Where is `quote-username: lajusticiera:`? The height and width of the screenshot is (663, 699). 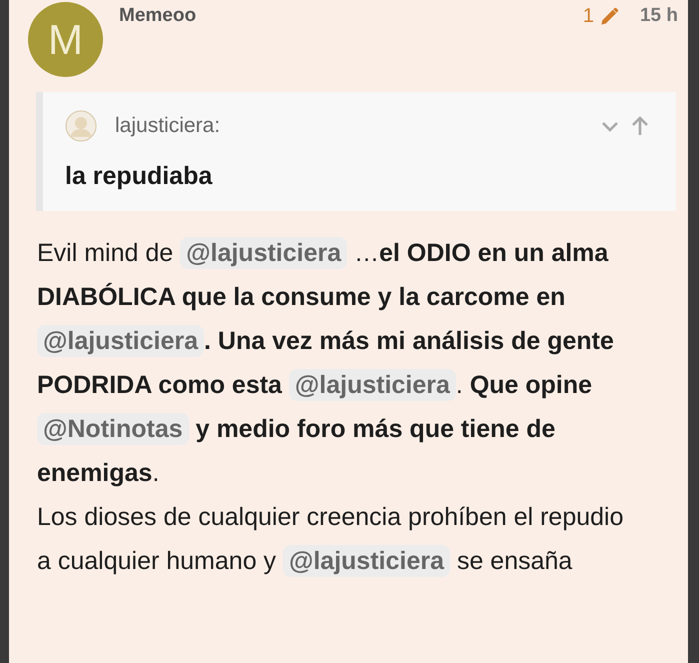 quote-username: lajusticiera: is located at coordinates (167, 126).